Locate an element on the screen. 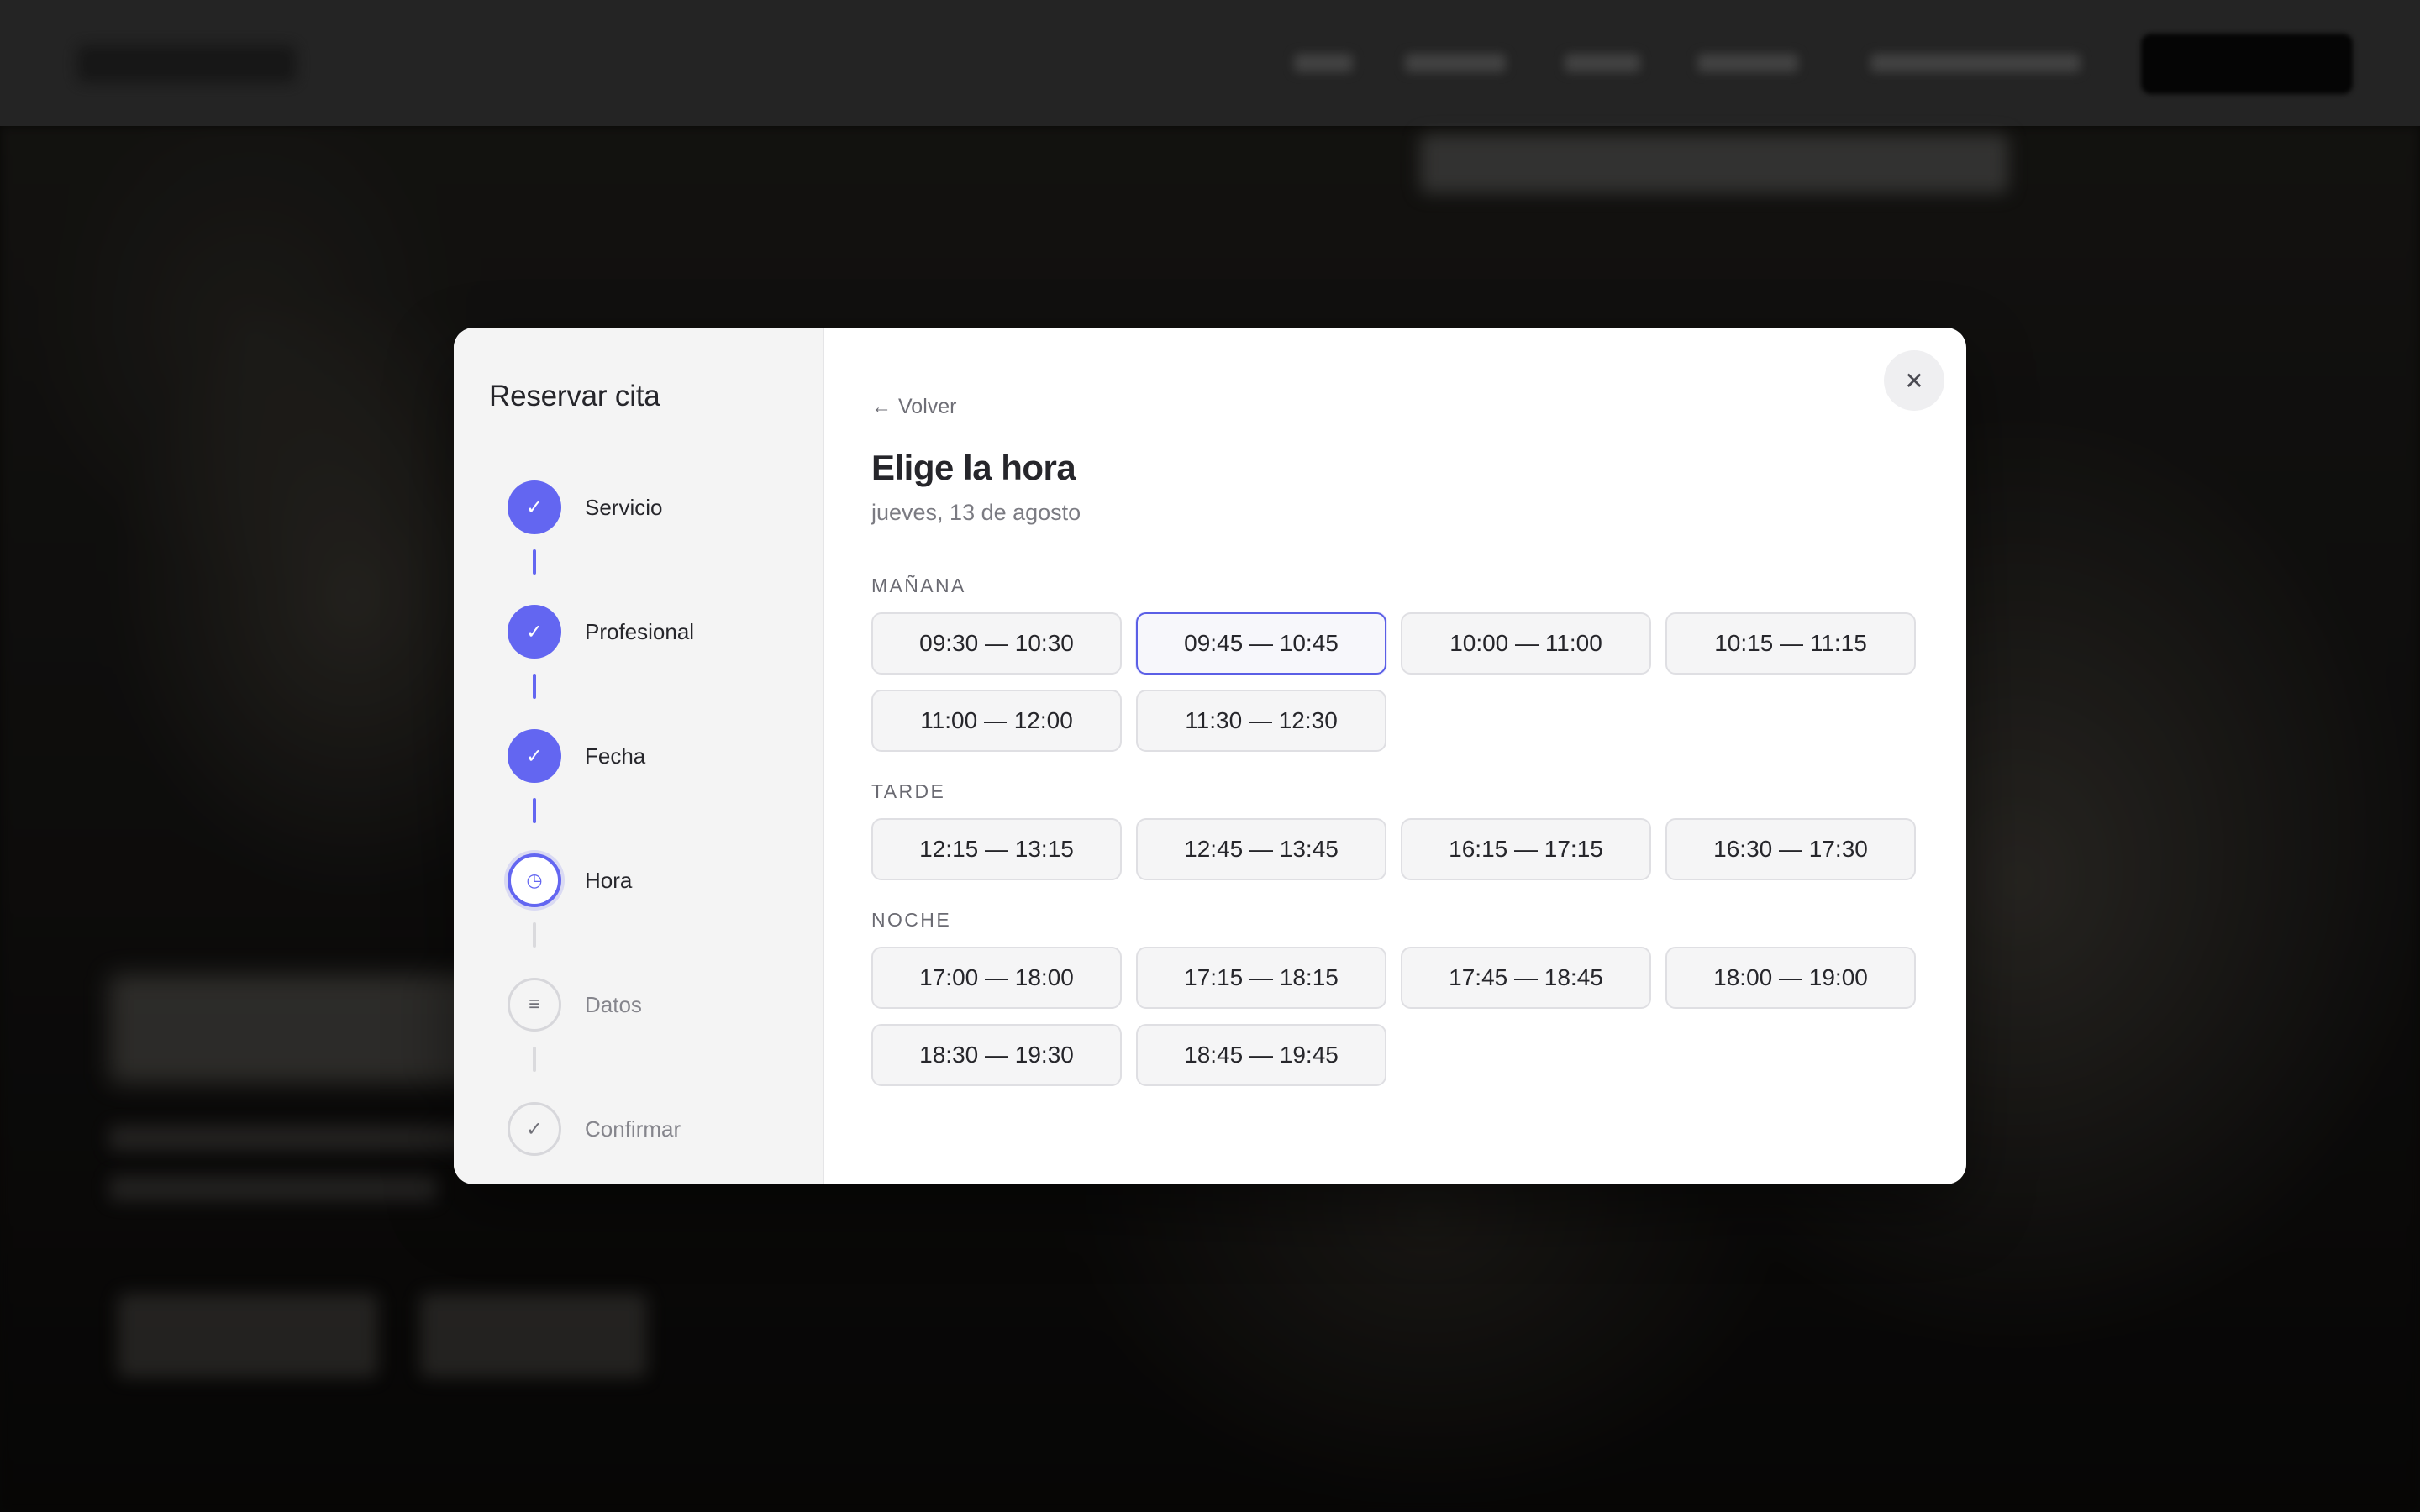 This screenshot has width=2420, height=1512. time-slot: 16:30 — 17:30 is located at coordinates (1791, 849).